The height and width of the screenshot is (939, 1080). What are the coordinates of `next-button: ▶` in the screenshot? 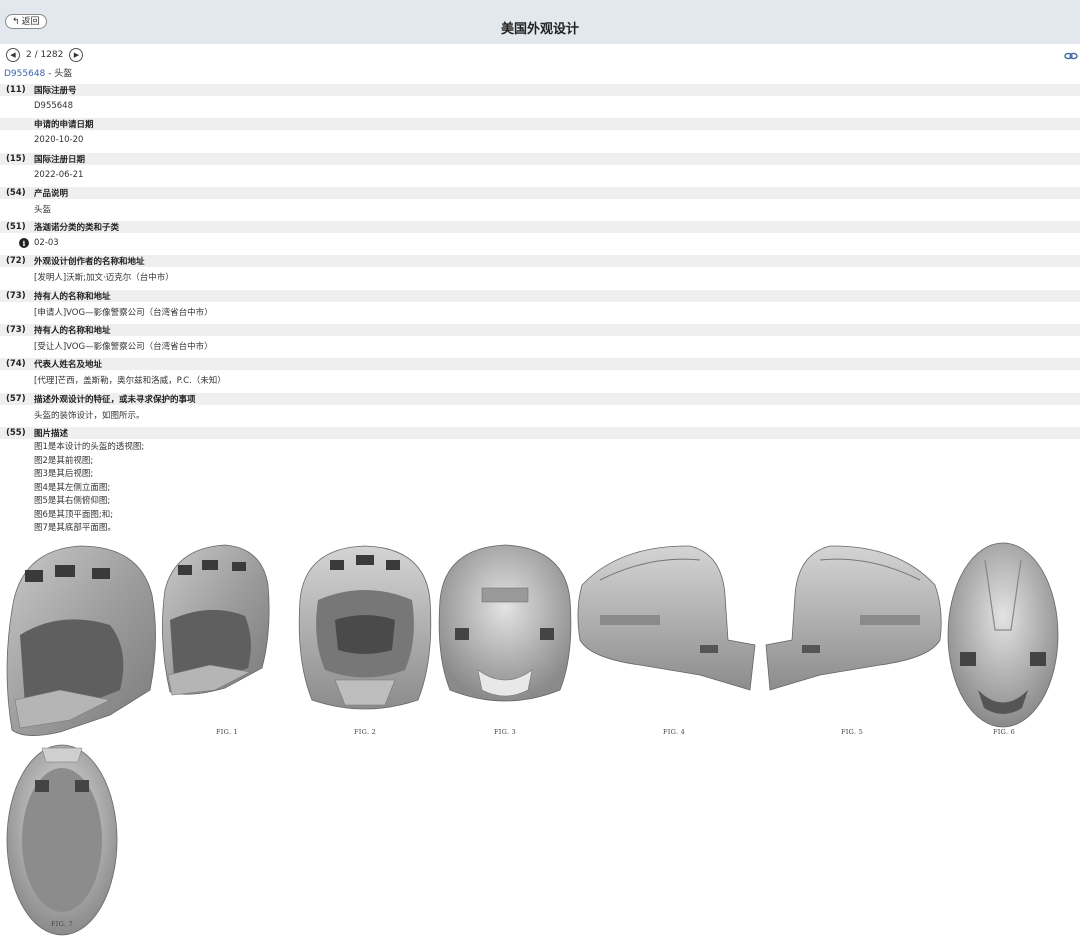 It's located at (76, 55).